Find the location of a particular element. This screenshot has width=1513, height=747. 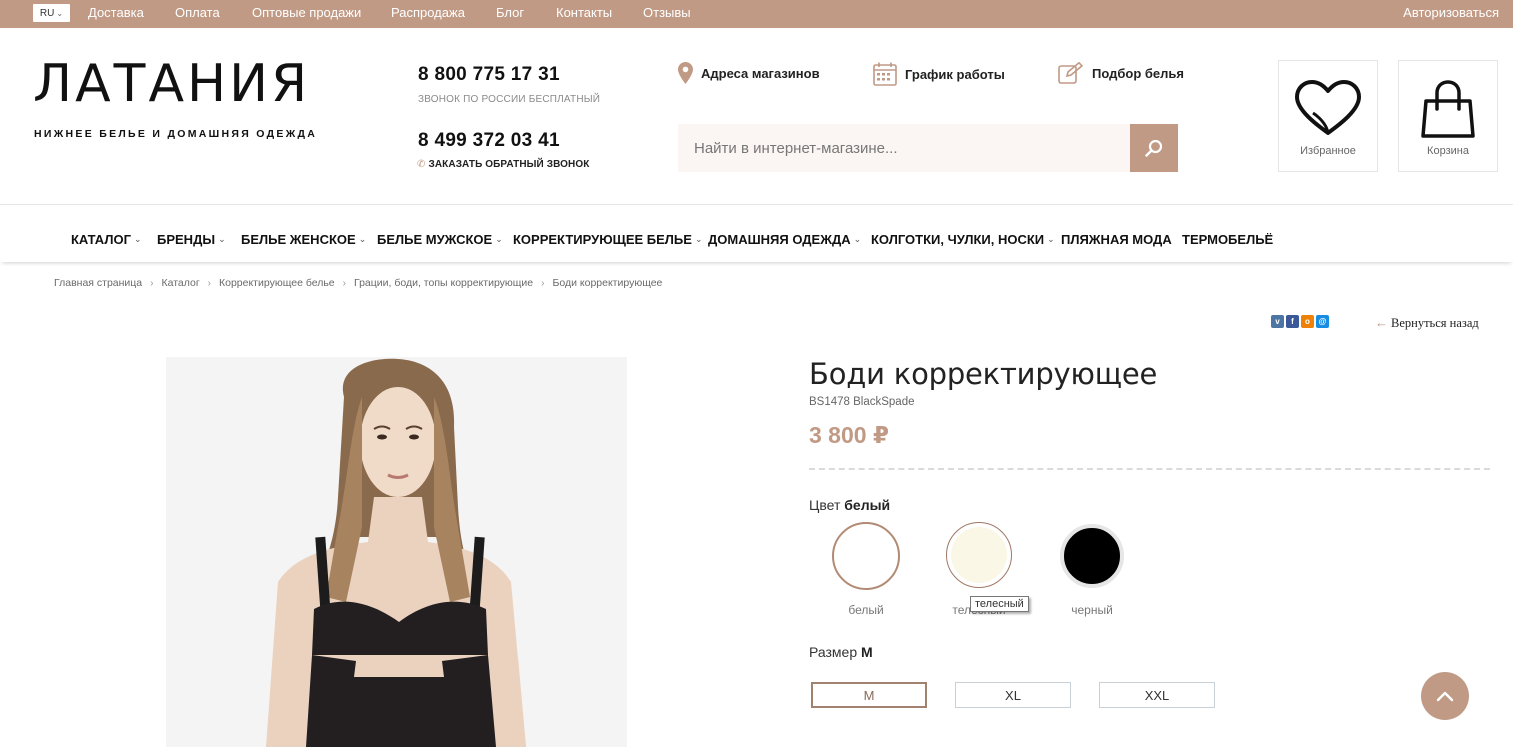

fitting-label: Подбор белья is located at coordinates (1138, 73).